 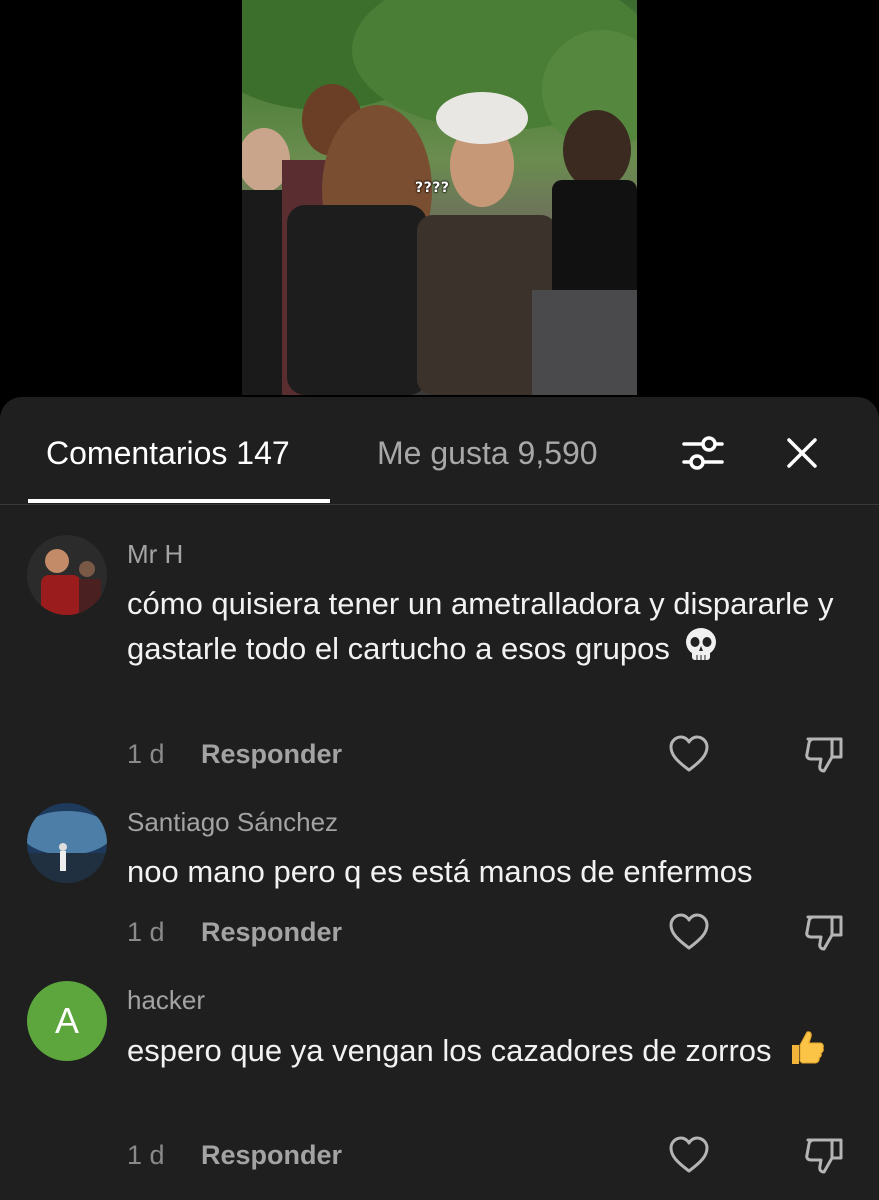 I want to click on comment-username: Mr H, so click(x=155, y=554).